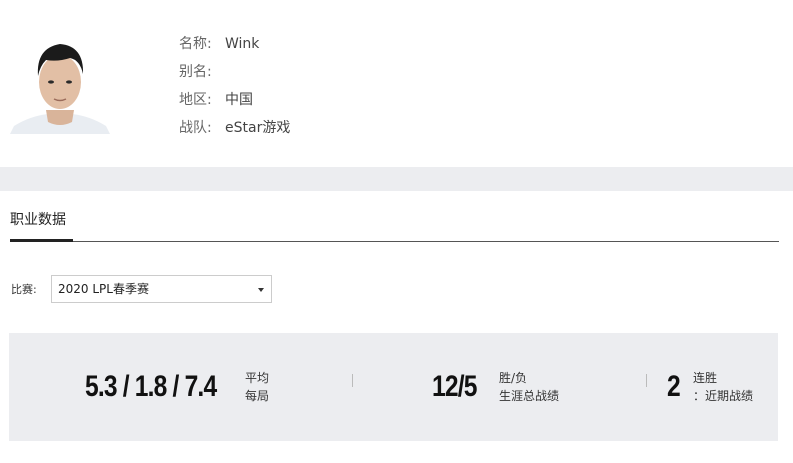 The width and height of the screenshot is (793, 463). Describe the element at coordinates (103, 289) in the screenshot. I see `match-select-value: 2020 LPL春季赛` at that location.